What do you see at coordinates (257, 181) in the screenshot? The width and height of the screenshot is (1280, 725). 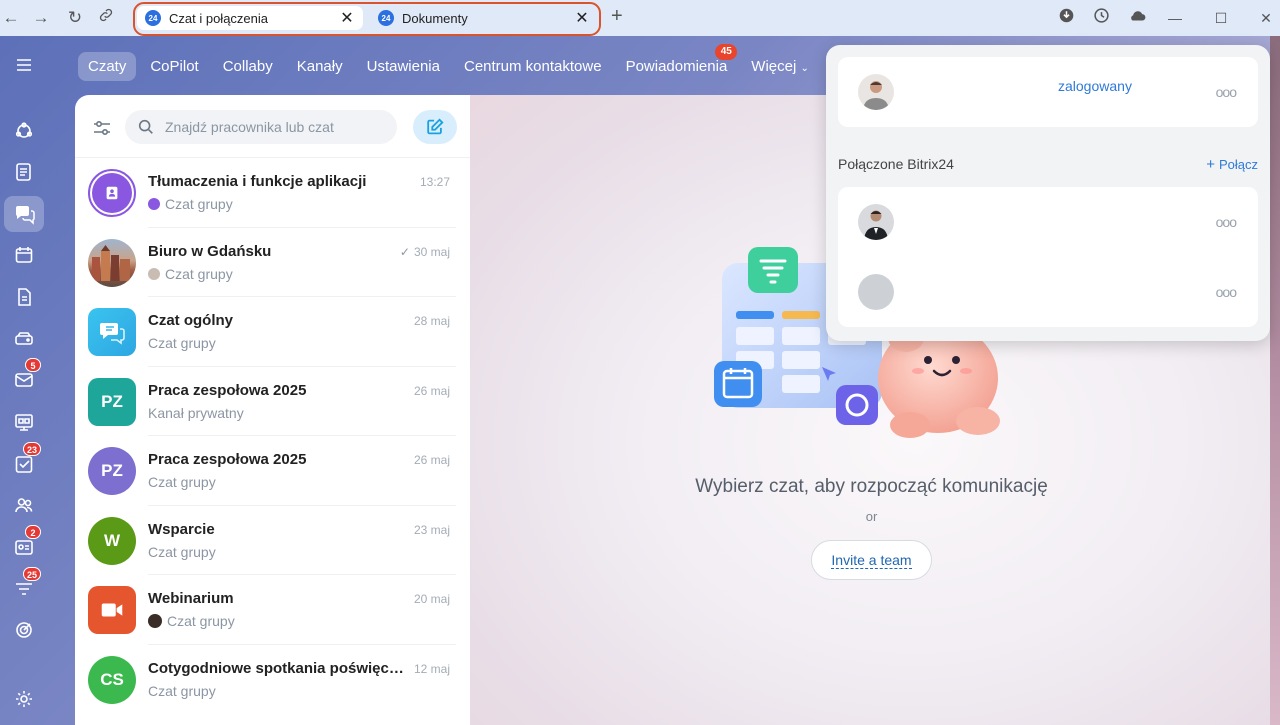 I see `chat-title: Tłumaczenia i funkcje aplikacji` at bounding box center [257, 181].